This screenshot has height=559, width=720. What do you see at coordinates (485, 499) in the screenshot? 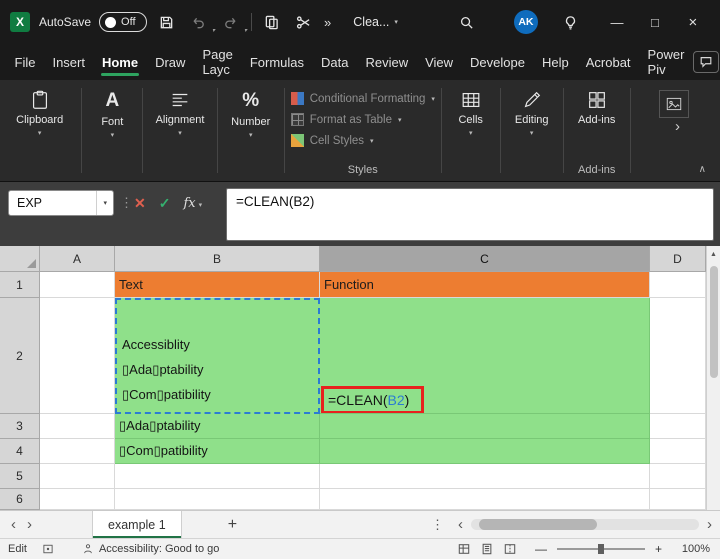
I see `cell-c6` at bounding box center [485, 499].